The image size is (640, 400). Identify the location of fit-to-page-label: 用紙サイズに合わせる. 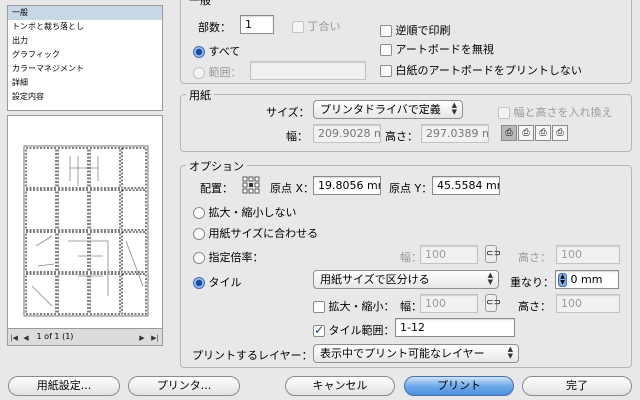
(263, 233).